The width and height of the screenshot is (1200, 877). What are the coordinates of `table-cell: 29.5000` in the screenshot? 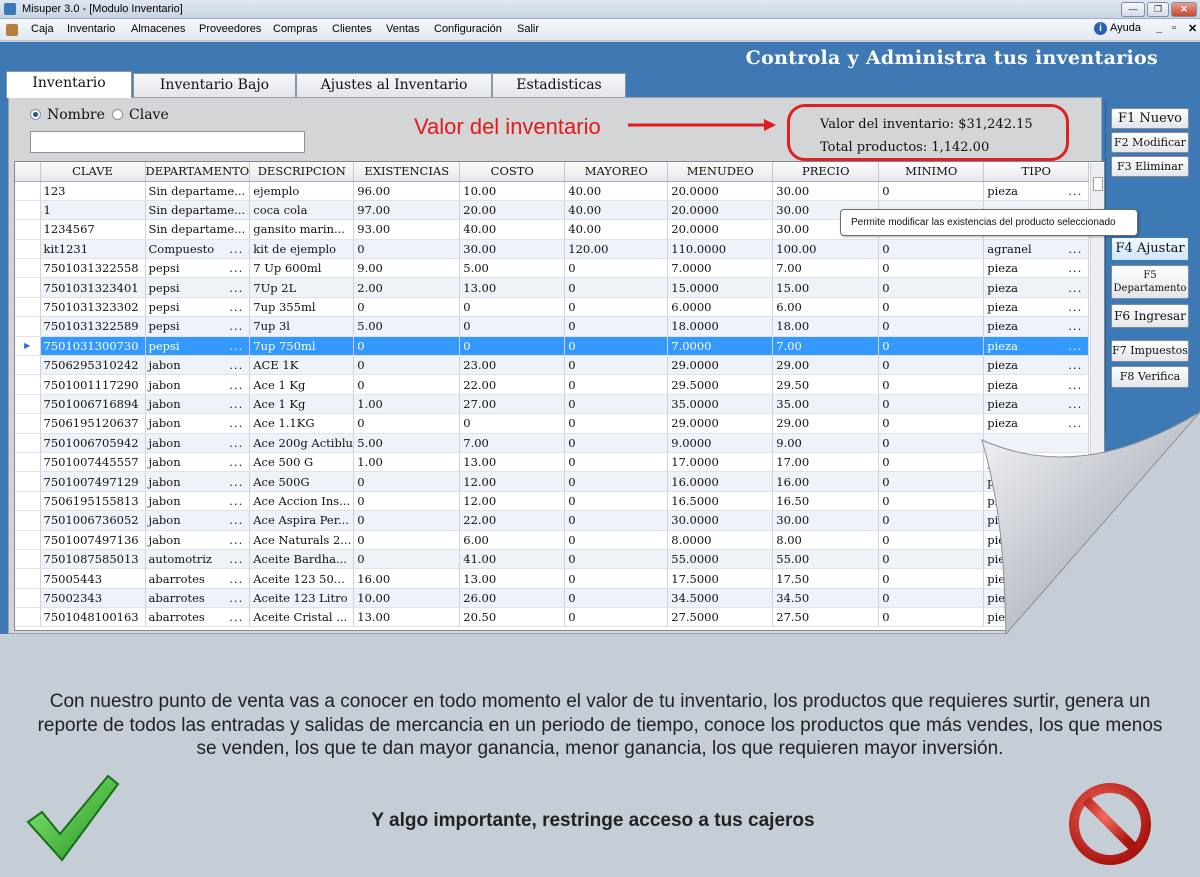 It's located at (720, 384).